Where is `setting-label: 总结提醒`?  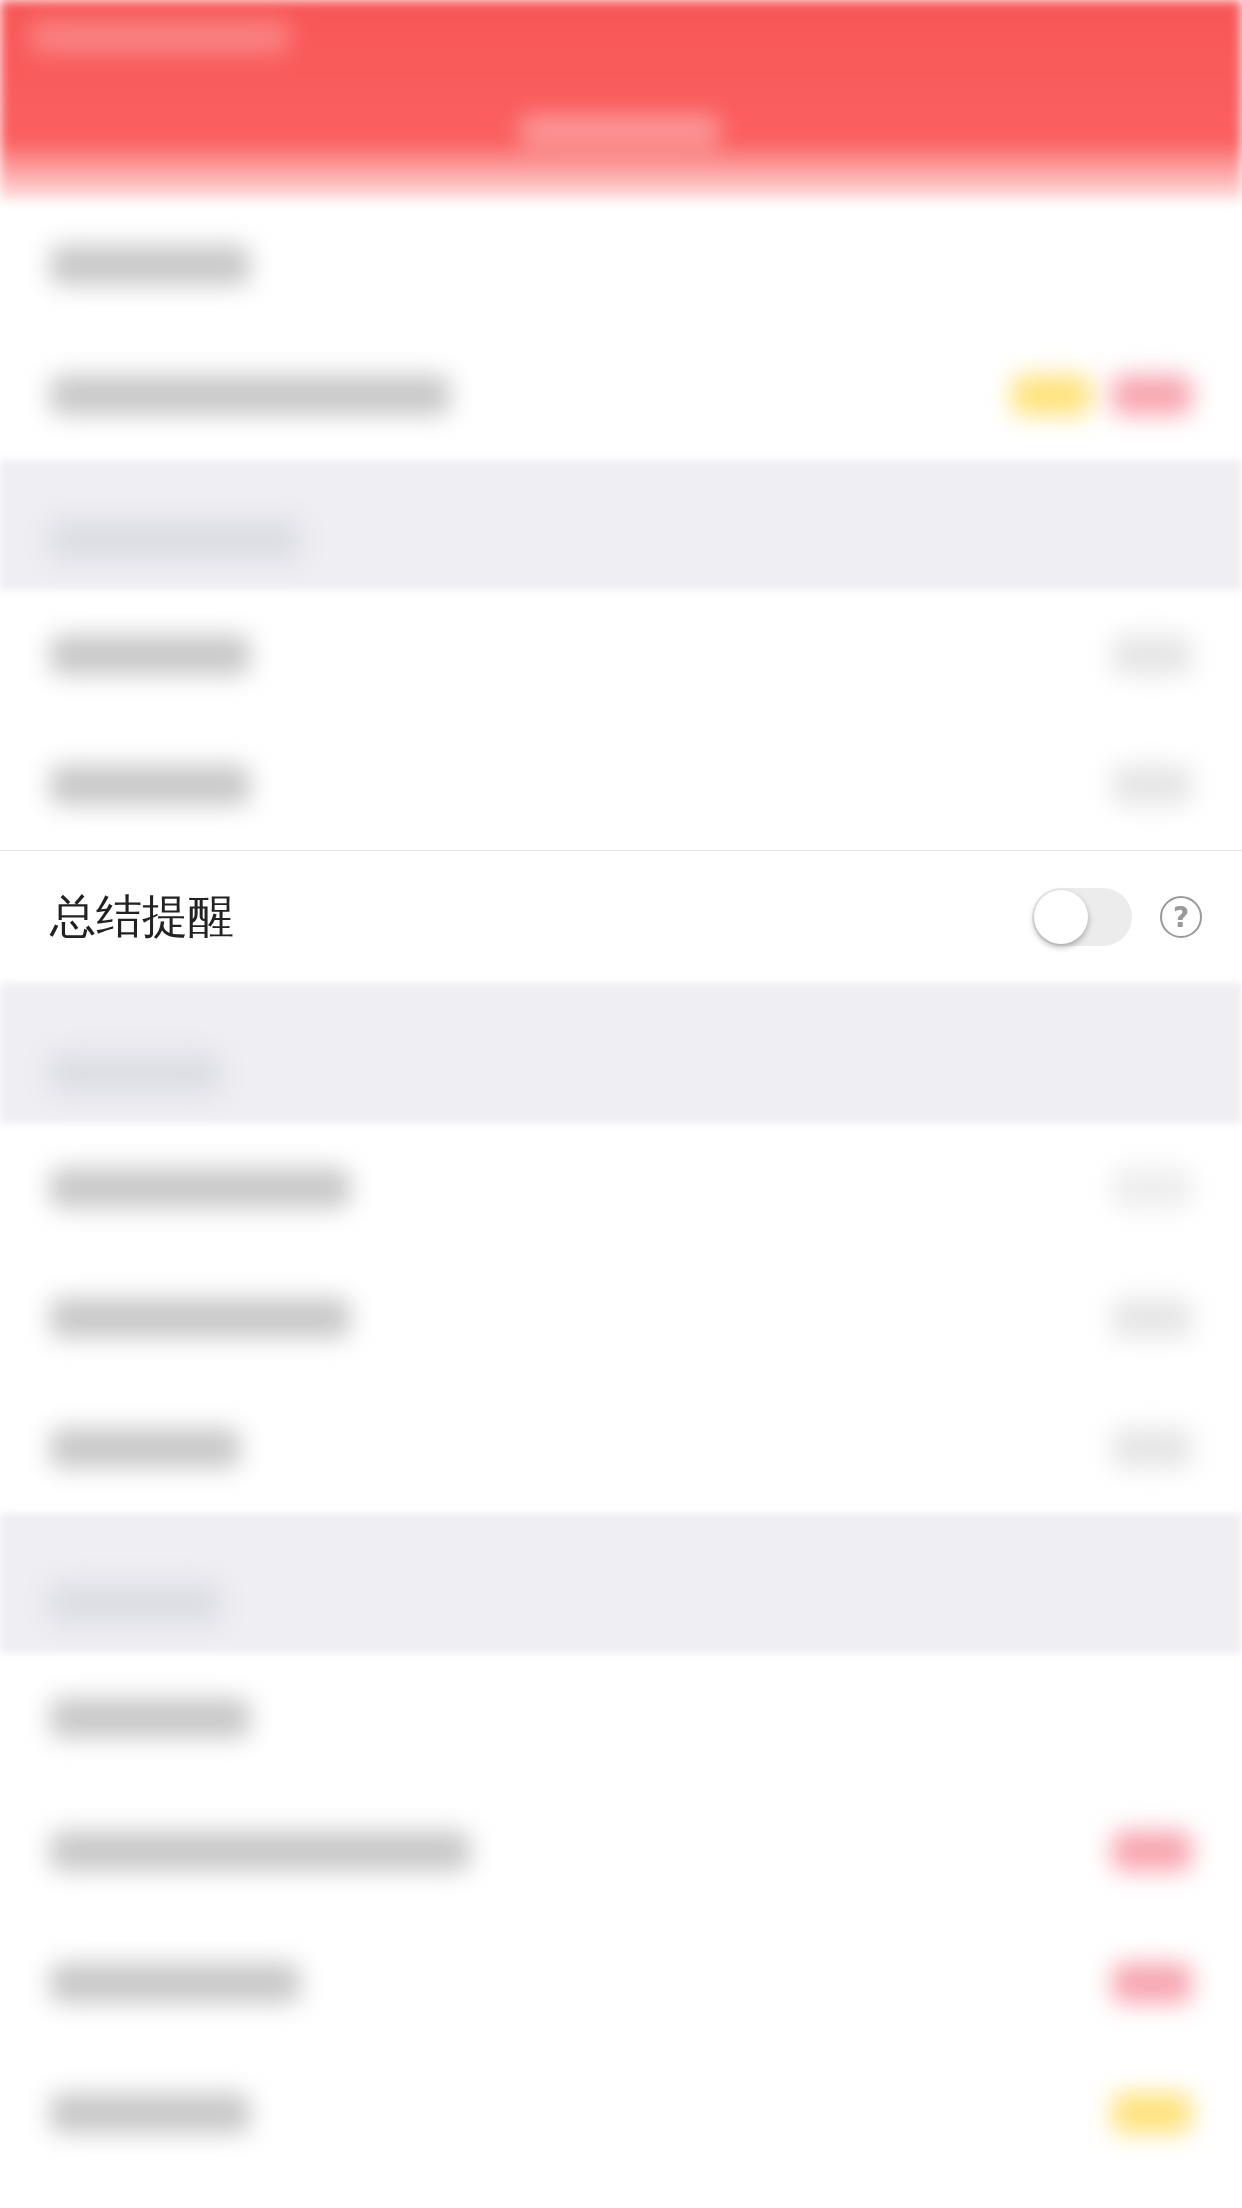
setting-label: 总结提醒 is located at coordinates (142, 916).